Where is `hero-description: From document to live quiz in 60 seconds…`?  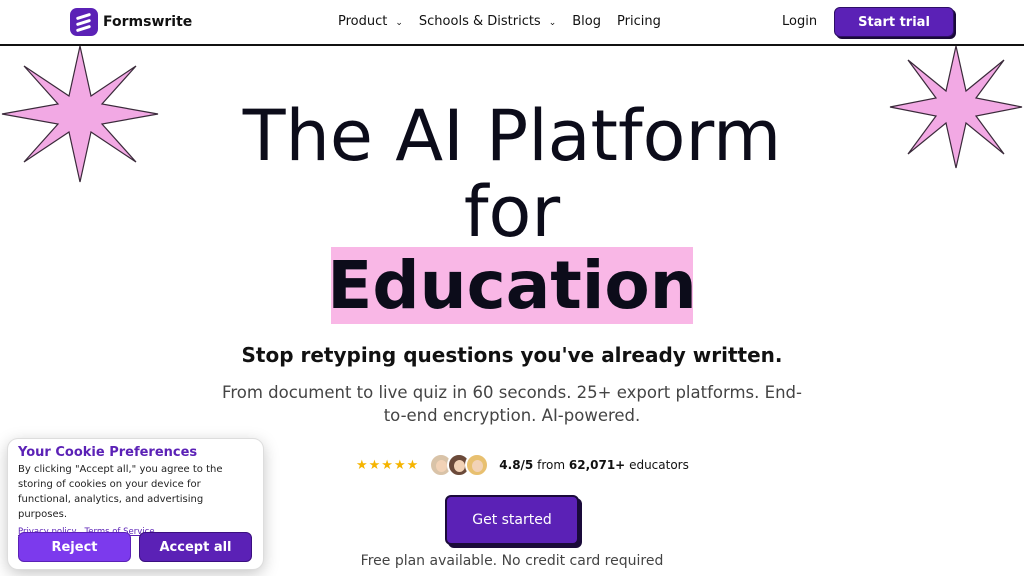 hero-description: From document to live quiz in 60 seconds… is located at coordinates (512, 404).